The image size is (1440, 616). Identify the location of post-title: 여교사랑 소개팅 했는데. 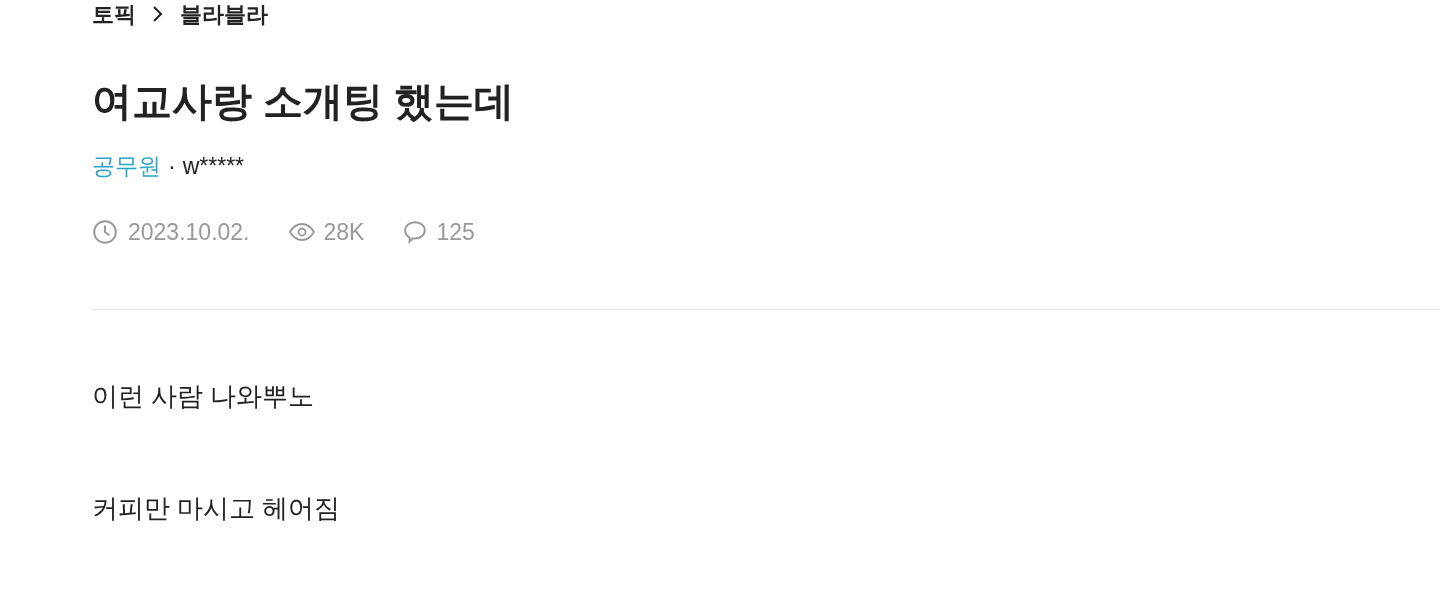
(304, 101).